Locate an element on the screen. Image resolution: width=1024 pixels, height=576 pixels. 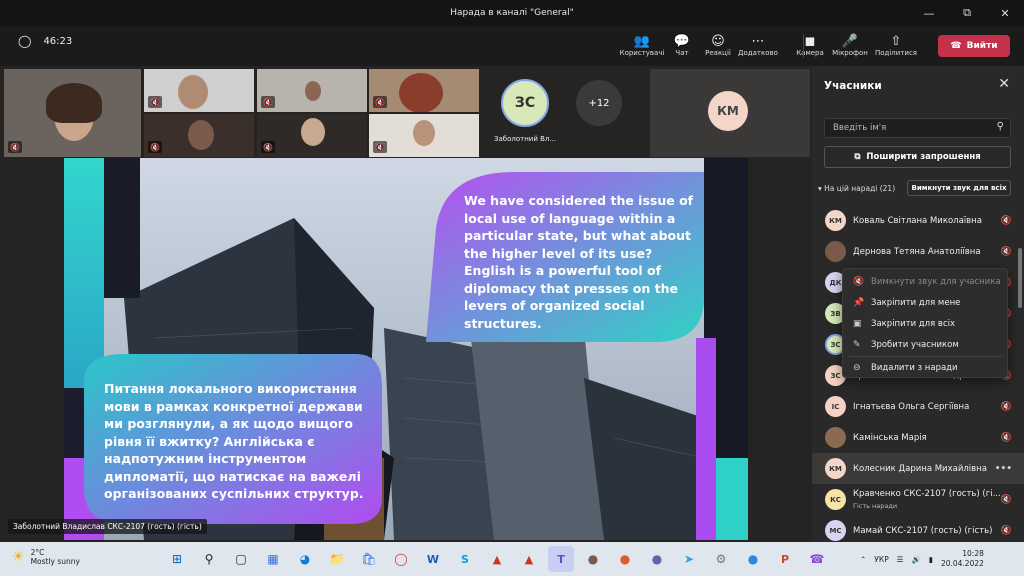
chat-button: 💬 Чат is located at coordinates (682, 46).